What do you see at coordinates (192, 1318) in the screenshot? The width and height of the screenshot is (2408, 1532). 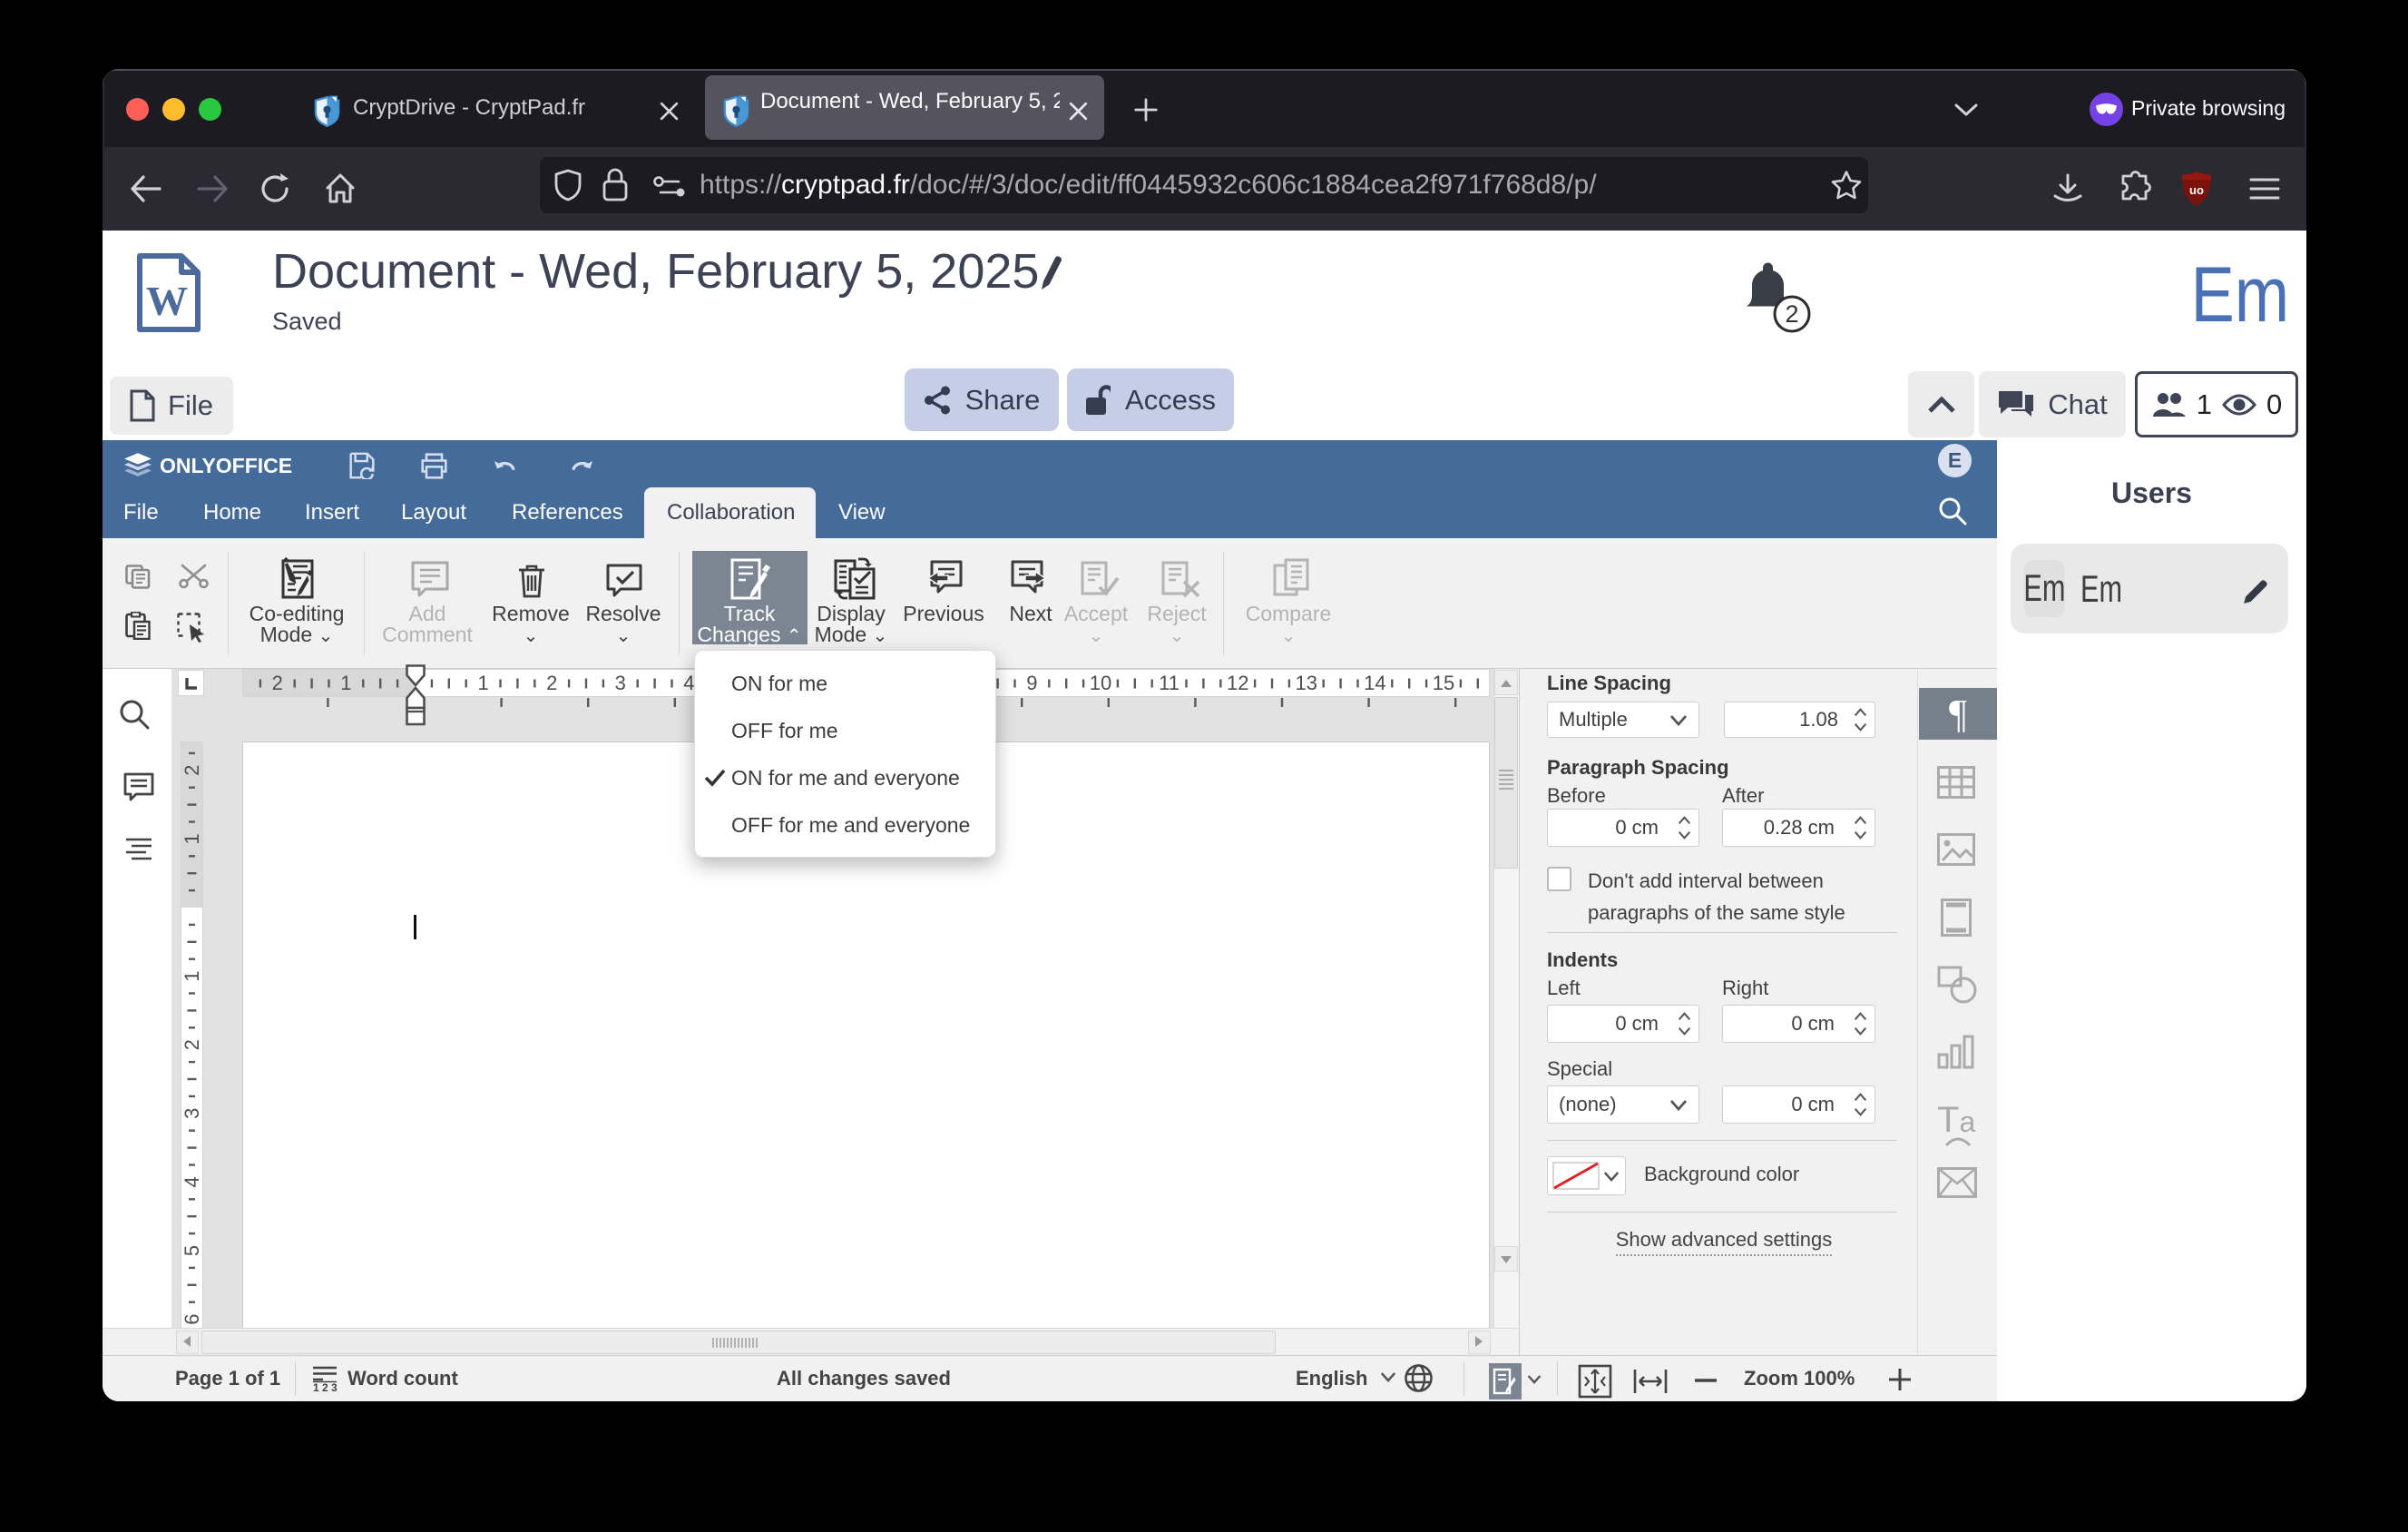 I see `svg-text: 6` at bounding box center [192, 1318].